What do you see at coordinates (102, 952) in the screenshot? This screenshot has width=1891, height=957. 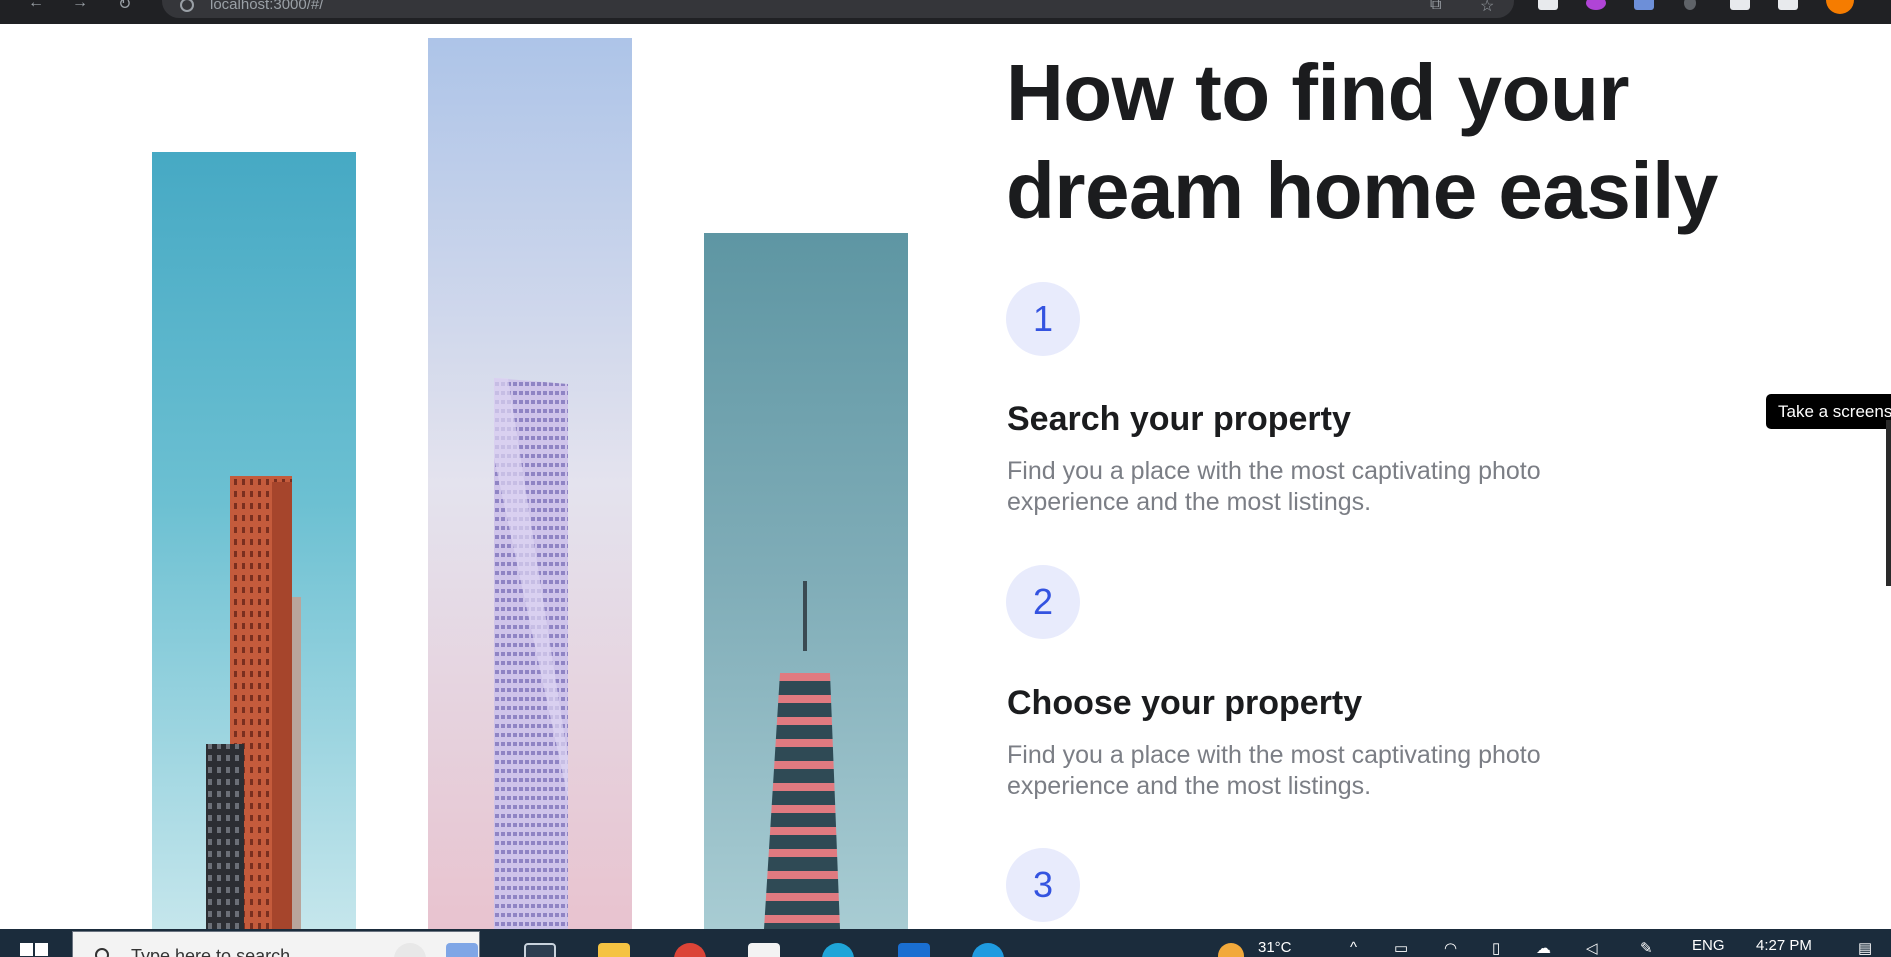 I see `search-icon` at bounding box center [102, 952].